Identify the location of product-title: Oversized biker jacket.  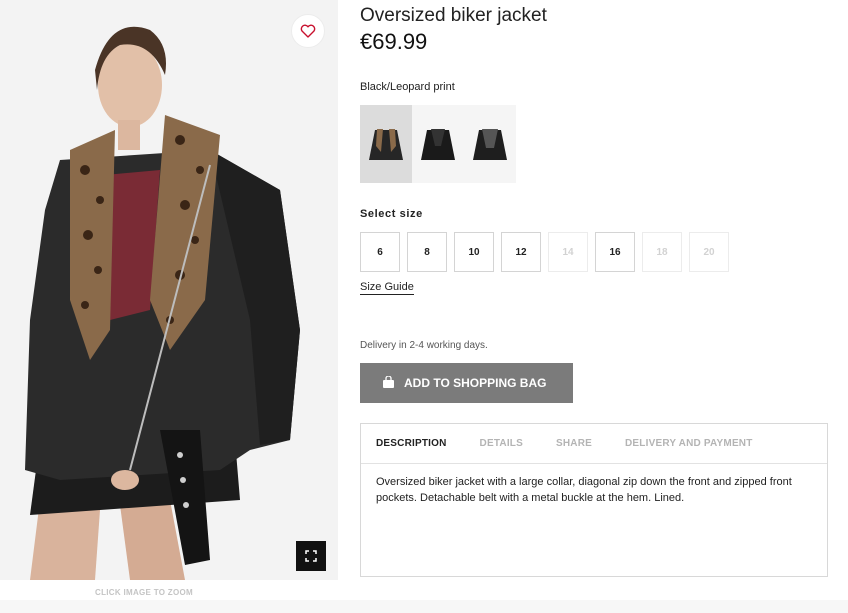
(453, 15).